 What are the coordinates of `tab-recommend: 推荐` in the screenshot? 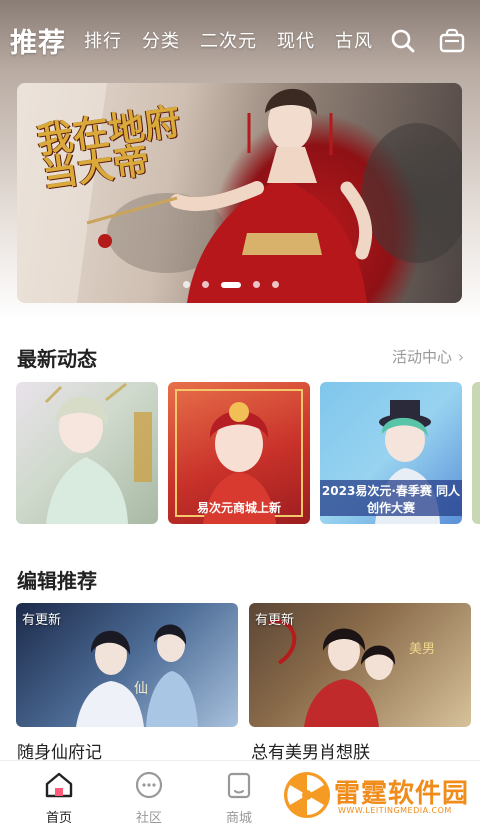 It's located at (38, 40).